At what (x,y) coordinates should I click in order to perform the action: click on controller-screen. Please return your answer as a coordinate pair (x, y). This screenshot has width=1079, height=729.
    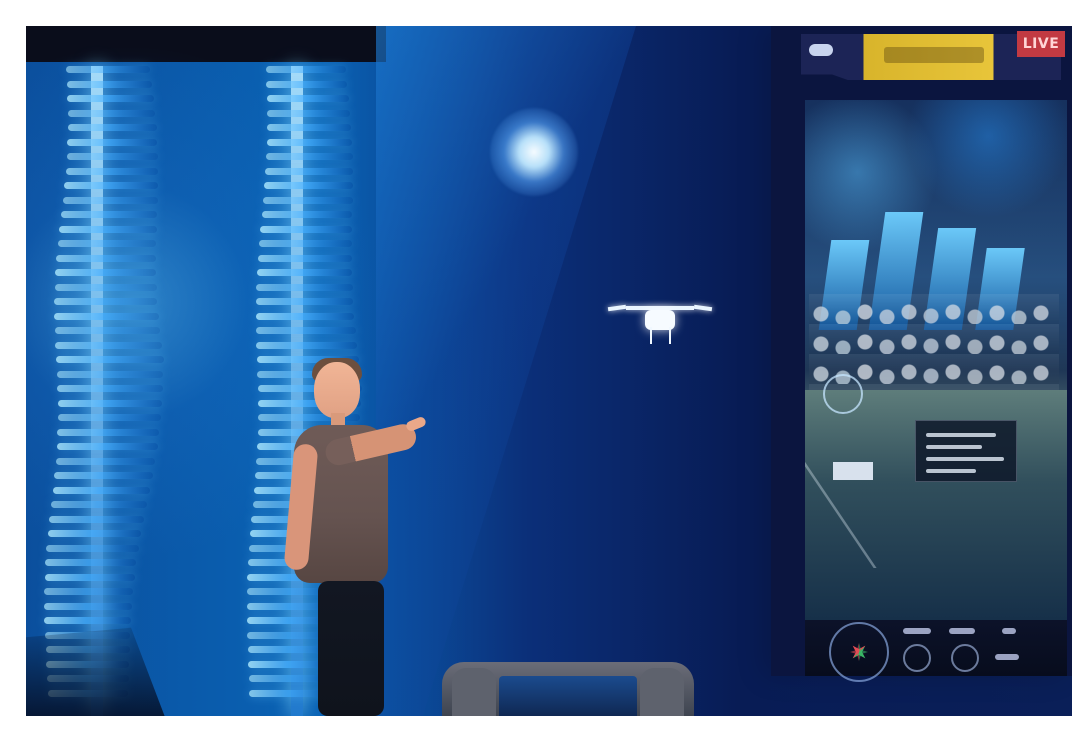
    Looking at the image, I should click on (568, 696).